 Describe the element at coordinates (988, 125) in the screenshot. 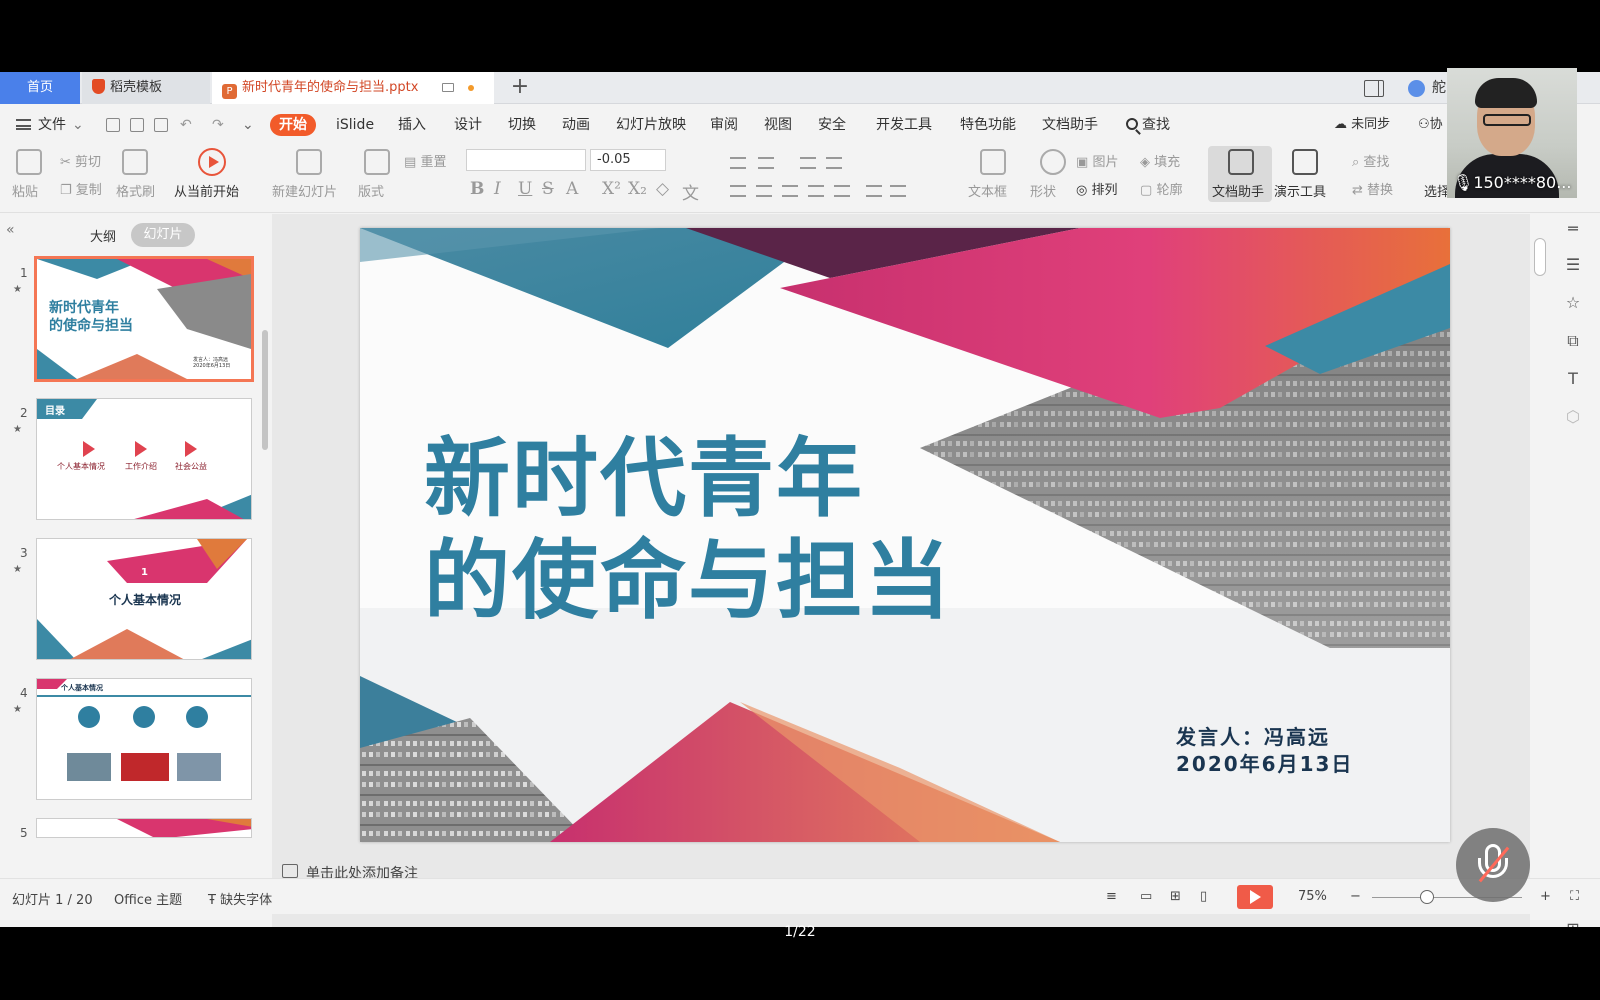

I see `menu-features: 特色功能` at that location.